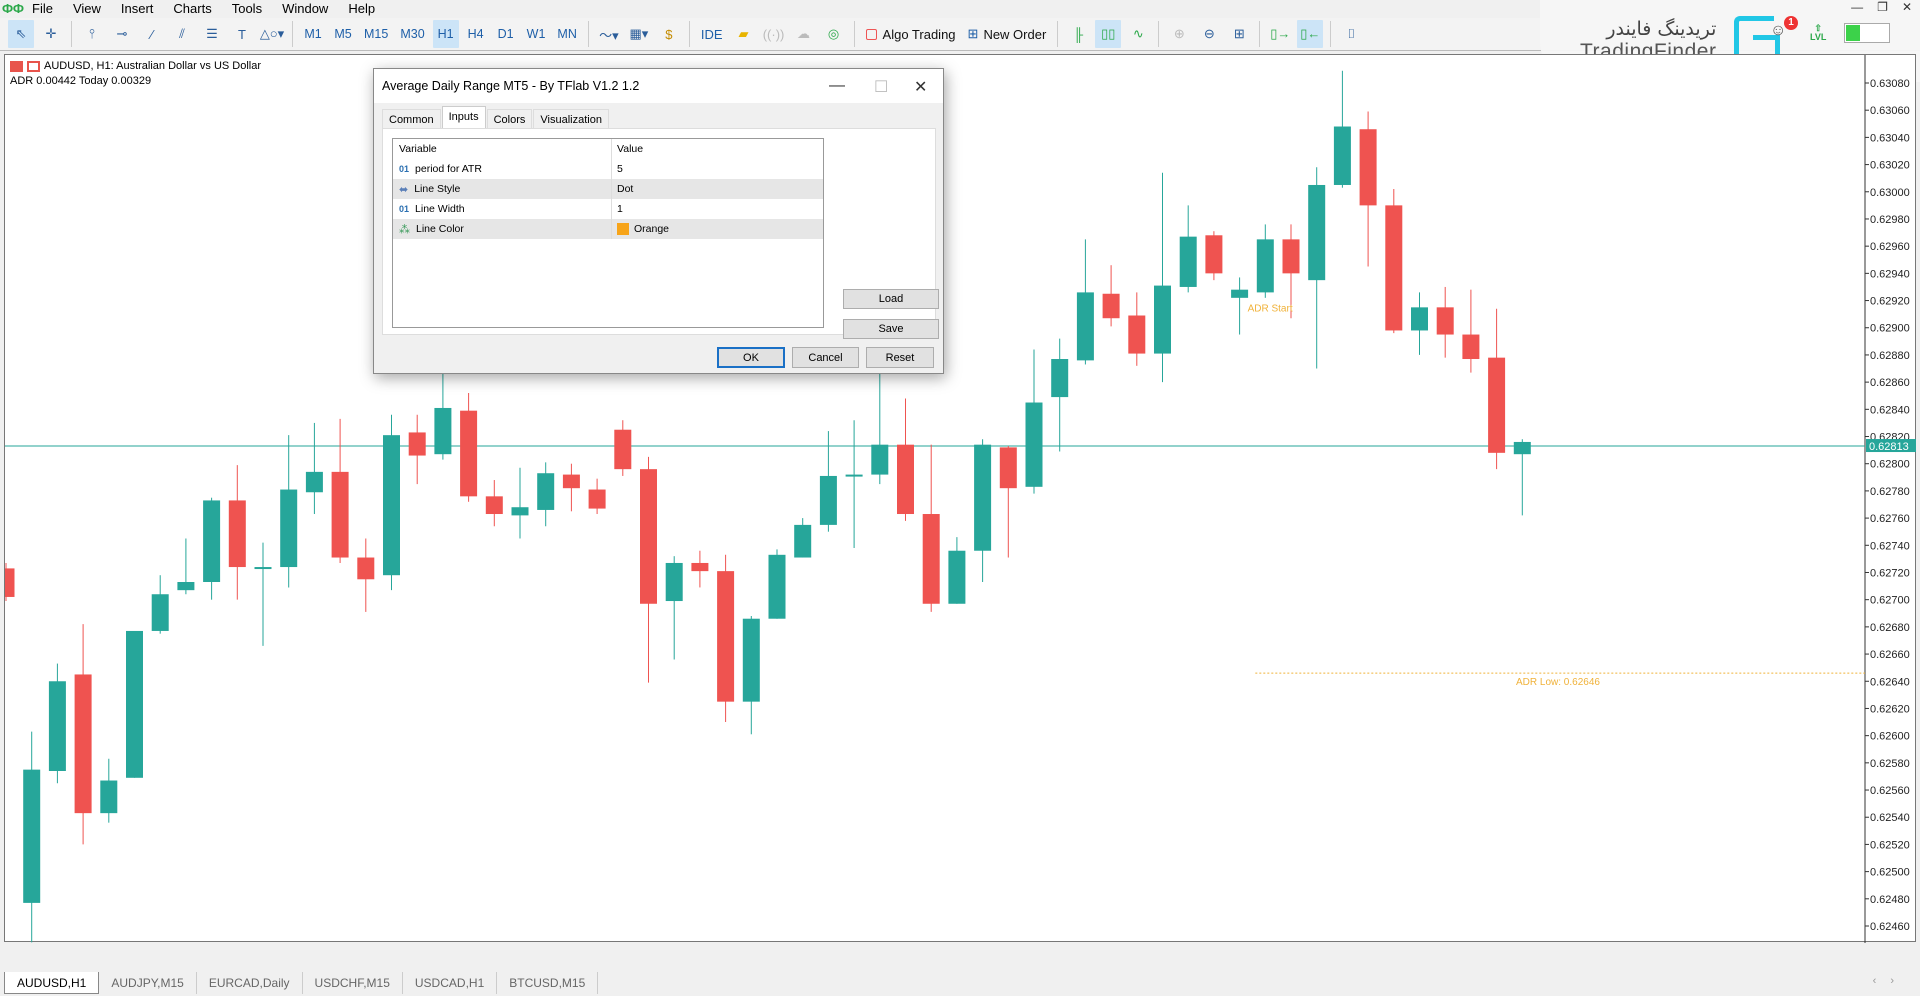  Describe the element at coordinates (437, 189) in the screenshot. I see `variable-name: Line Style` at that location.